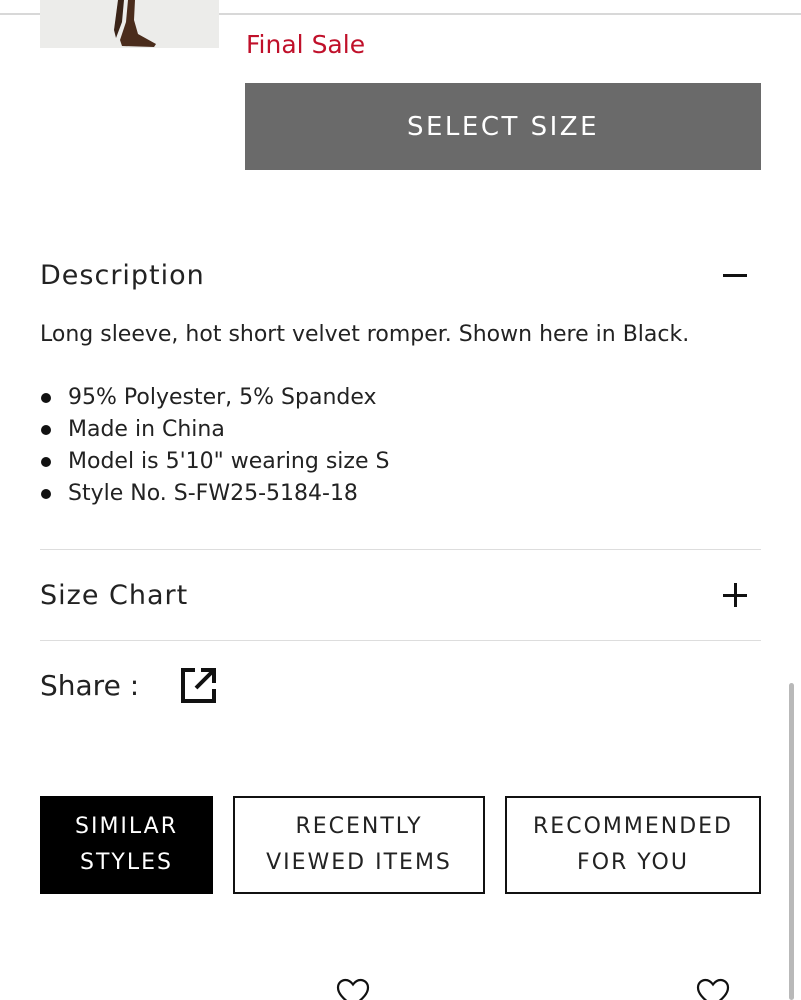 The width and height of the screenshot is (801, 1000). What do you see at coordinates (199, 685) in the screenshot?
I see `share-external-icon` at bounding box center [199, 685].